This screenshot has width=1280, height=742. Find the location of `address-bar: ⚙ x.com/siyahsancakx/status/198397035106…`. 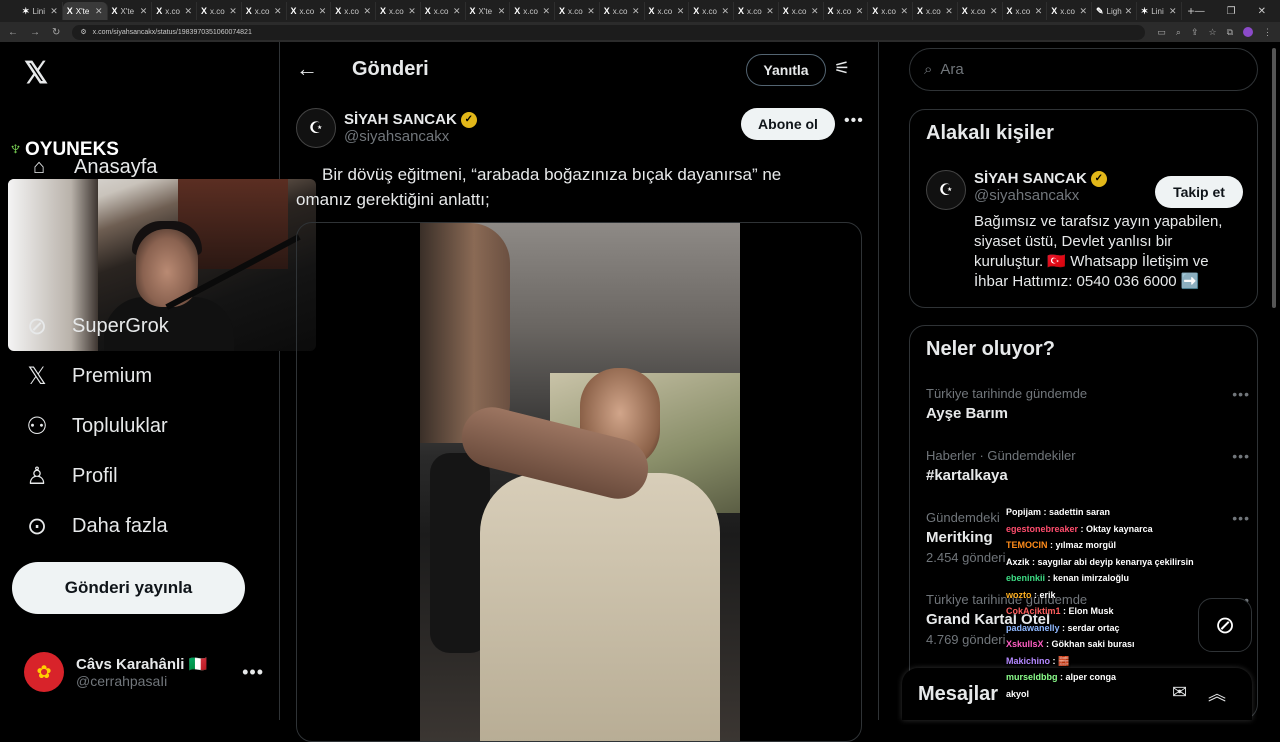

address-bar: ⚙ x.com/siyahsancakx/status/198397035106… is located at coordinates (609, 32).